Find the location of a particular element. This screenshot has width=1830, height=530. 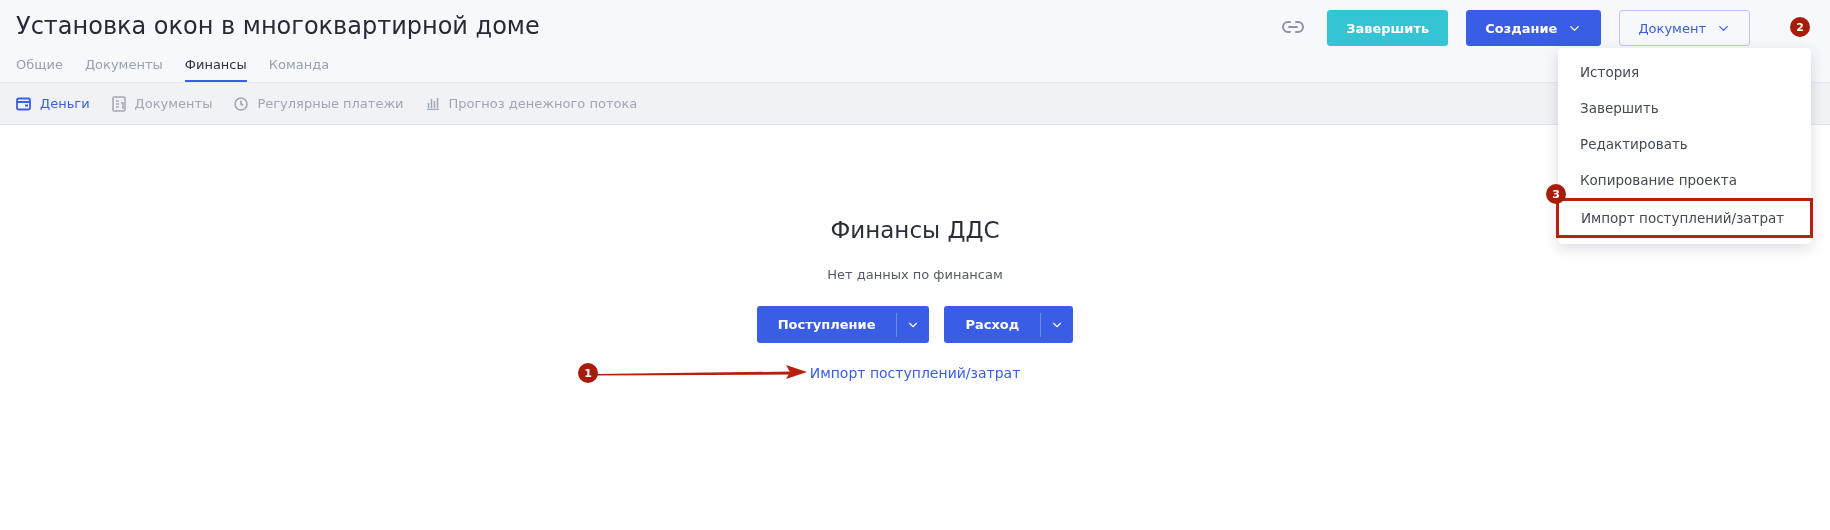

section-title: Финансы ДДС is located at coordinates (915, 230).